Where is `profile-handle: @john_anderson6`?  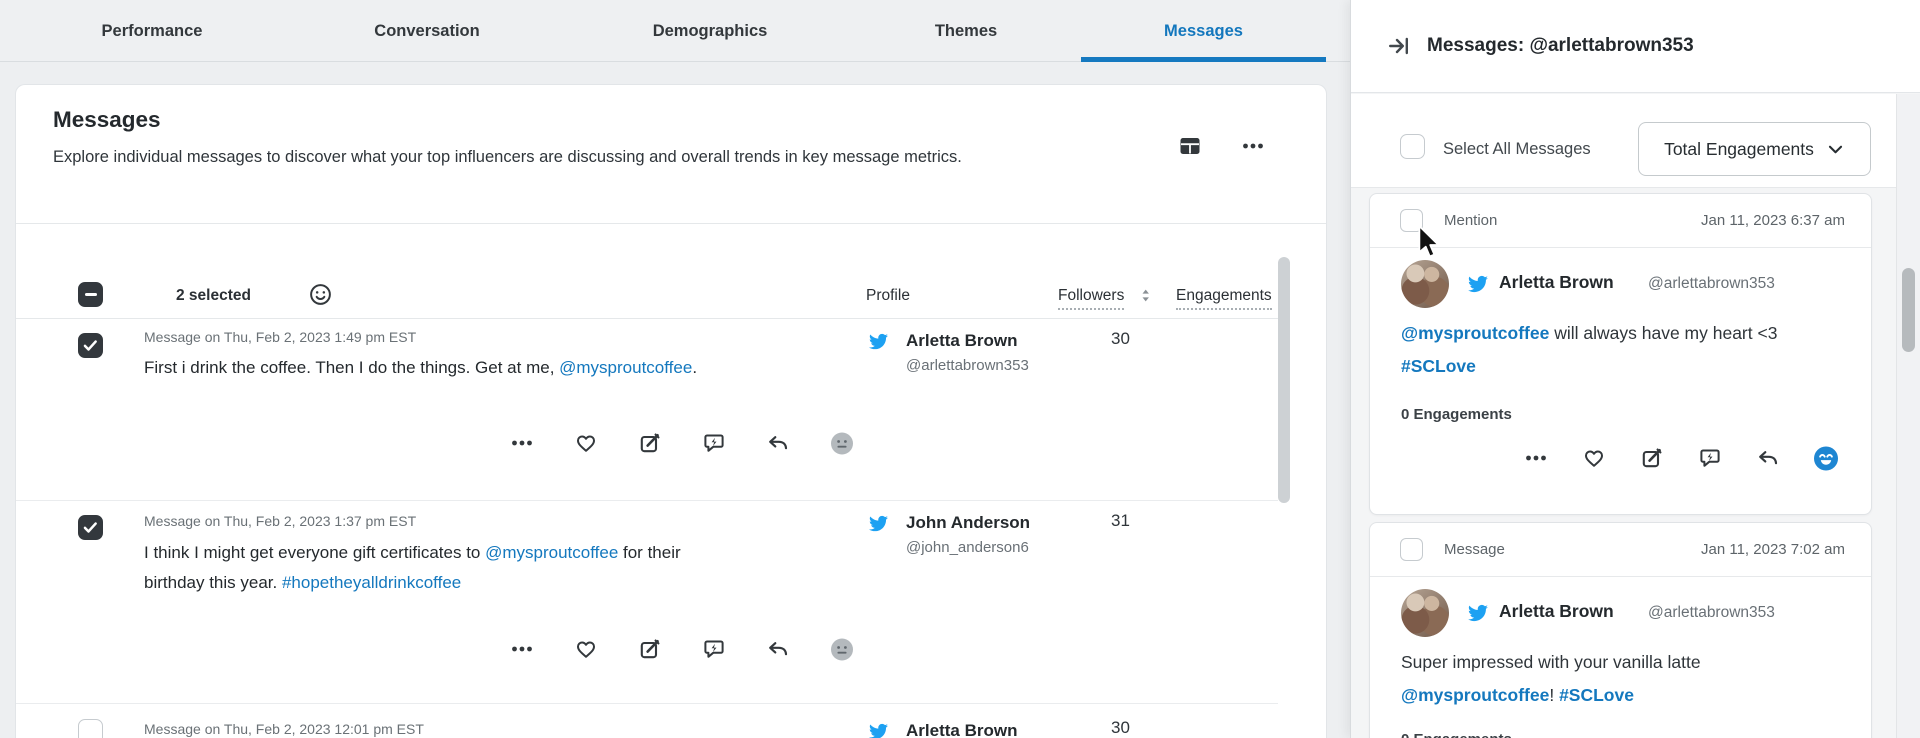
profile-handle: @john_anderson6 is located at coordinates (967, 547).